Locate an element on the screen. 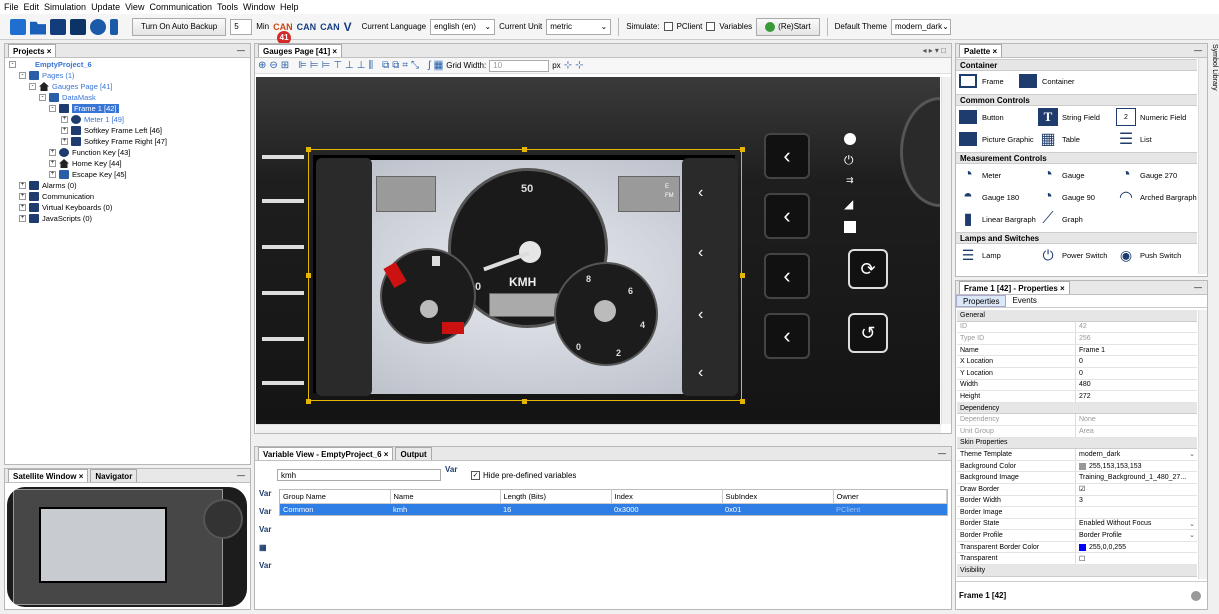 Image resolution: width=1219 pixels, height=614 pixels. unit-select: metric ⌄ is located at coordinates (579, 26).